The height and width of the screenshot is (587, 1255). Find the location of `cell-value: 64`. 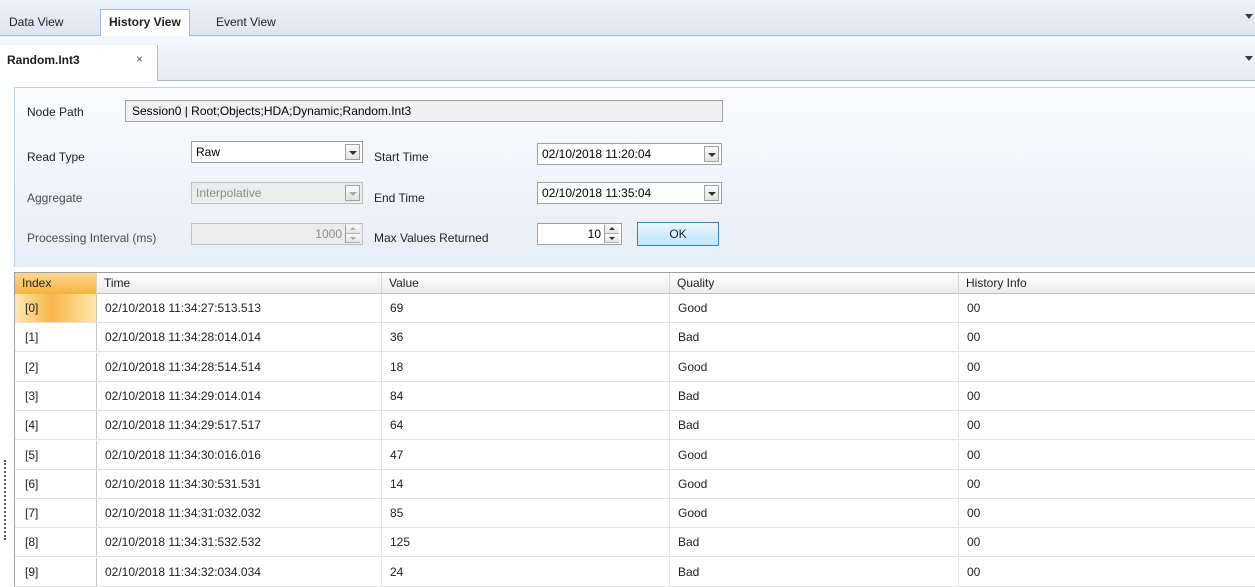

cell-value: 64 is located at coordinates (526, 425).